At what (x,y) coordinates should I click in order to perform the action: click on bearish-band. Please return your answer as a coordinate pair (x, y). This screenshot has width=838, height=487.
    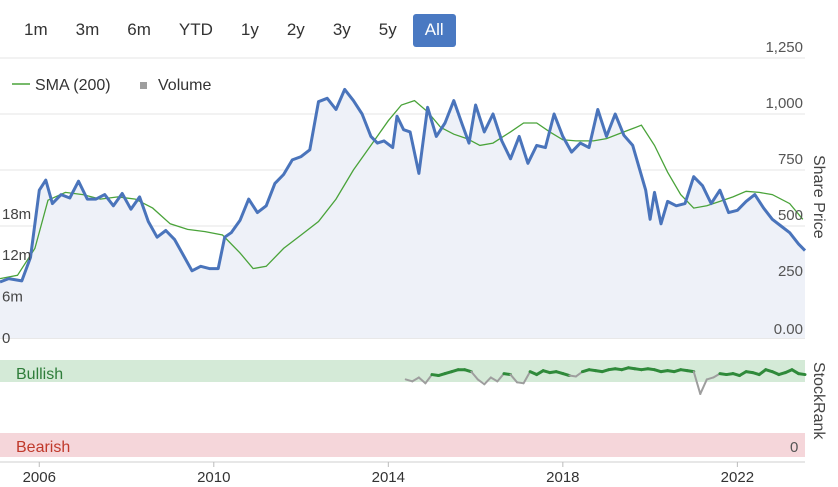
    Looking at the image, I should click on (402, 445).